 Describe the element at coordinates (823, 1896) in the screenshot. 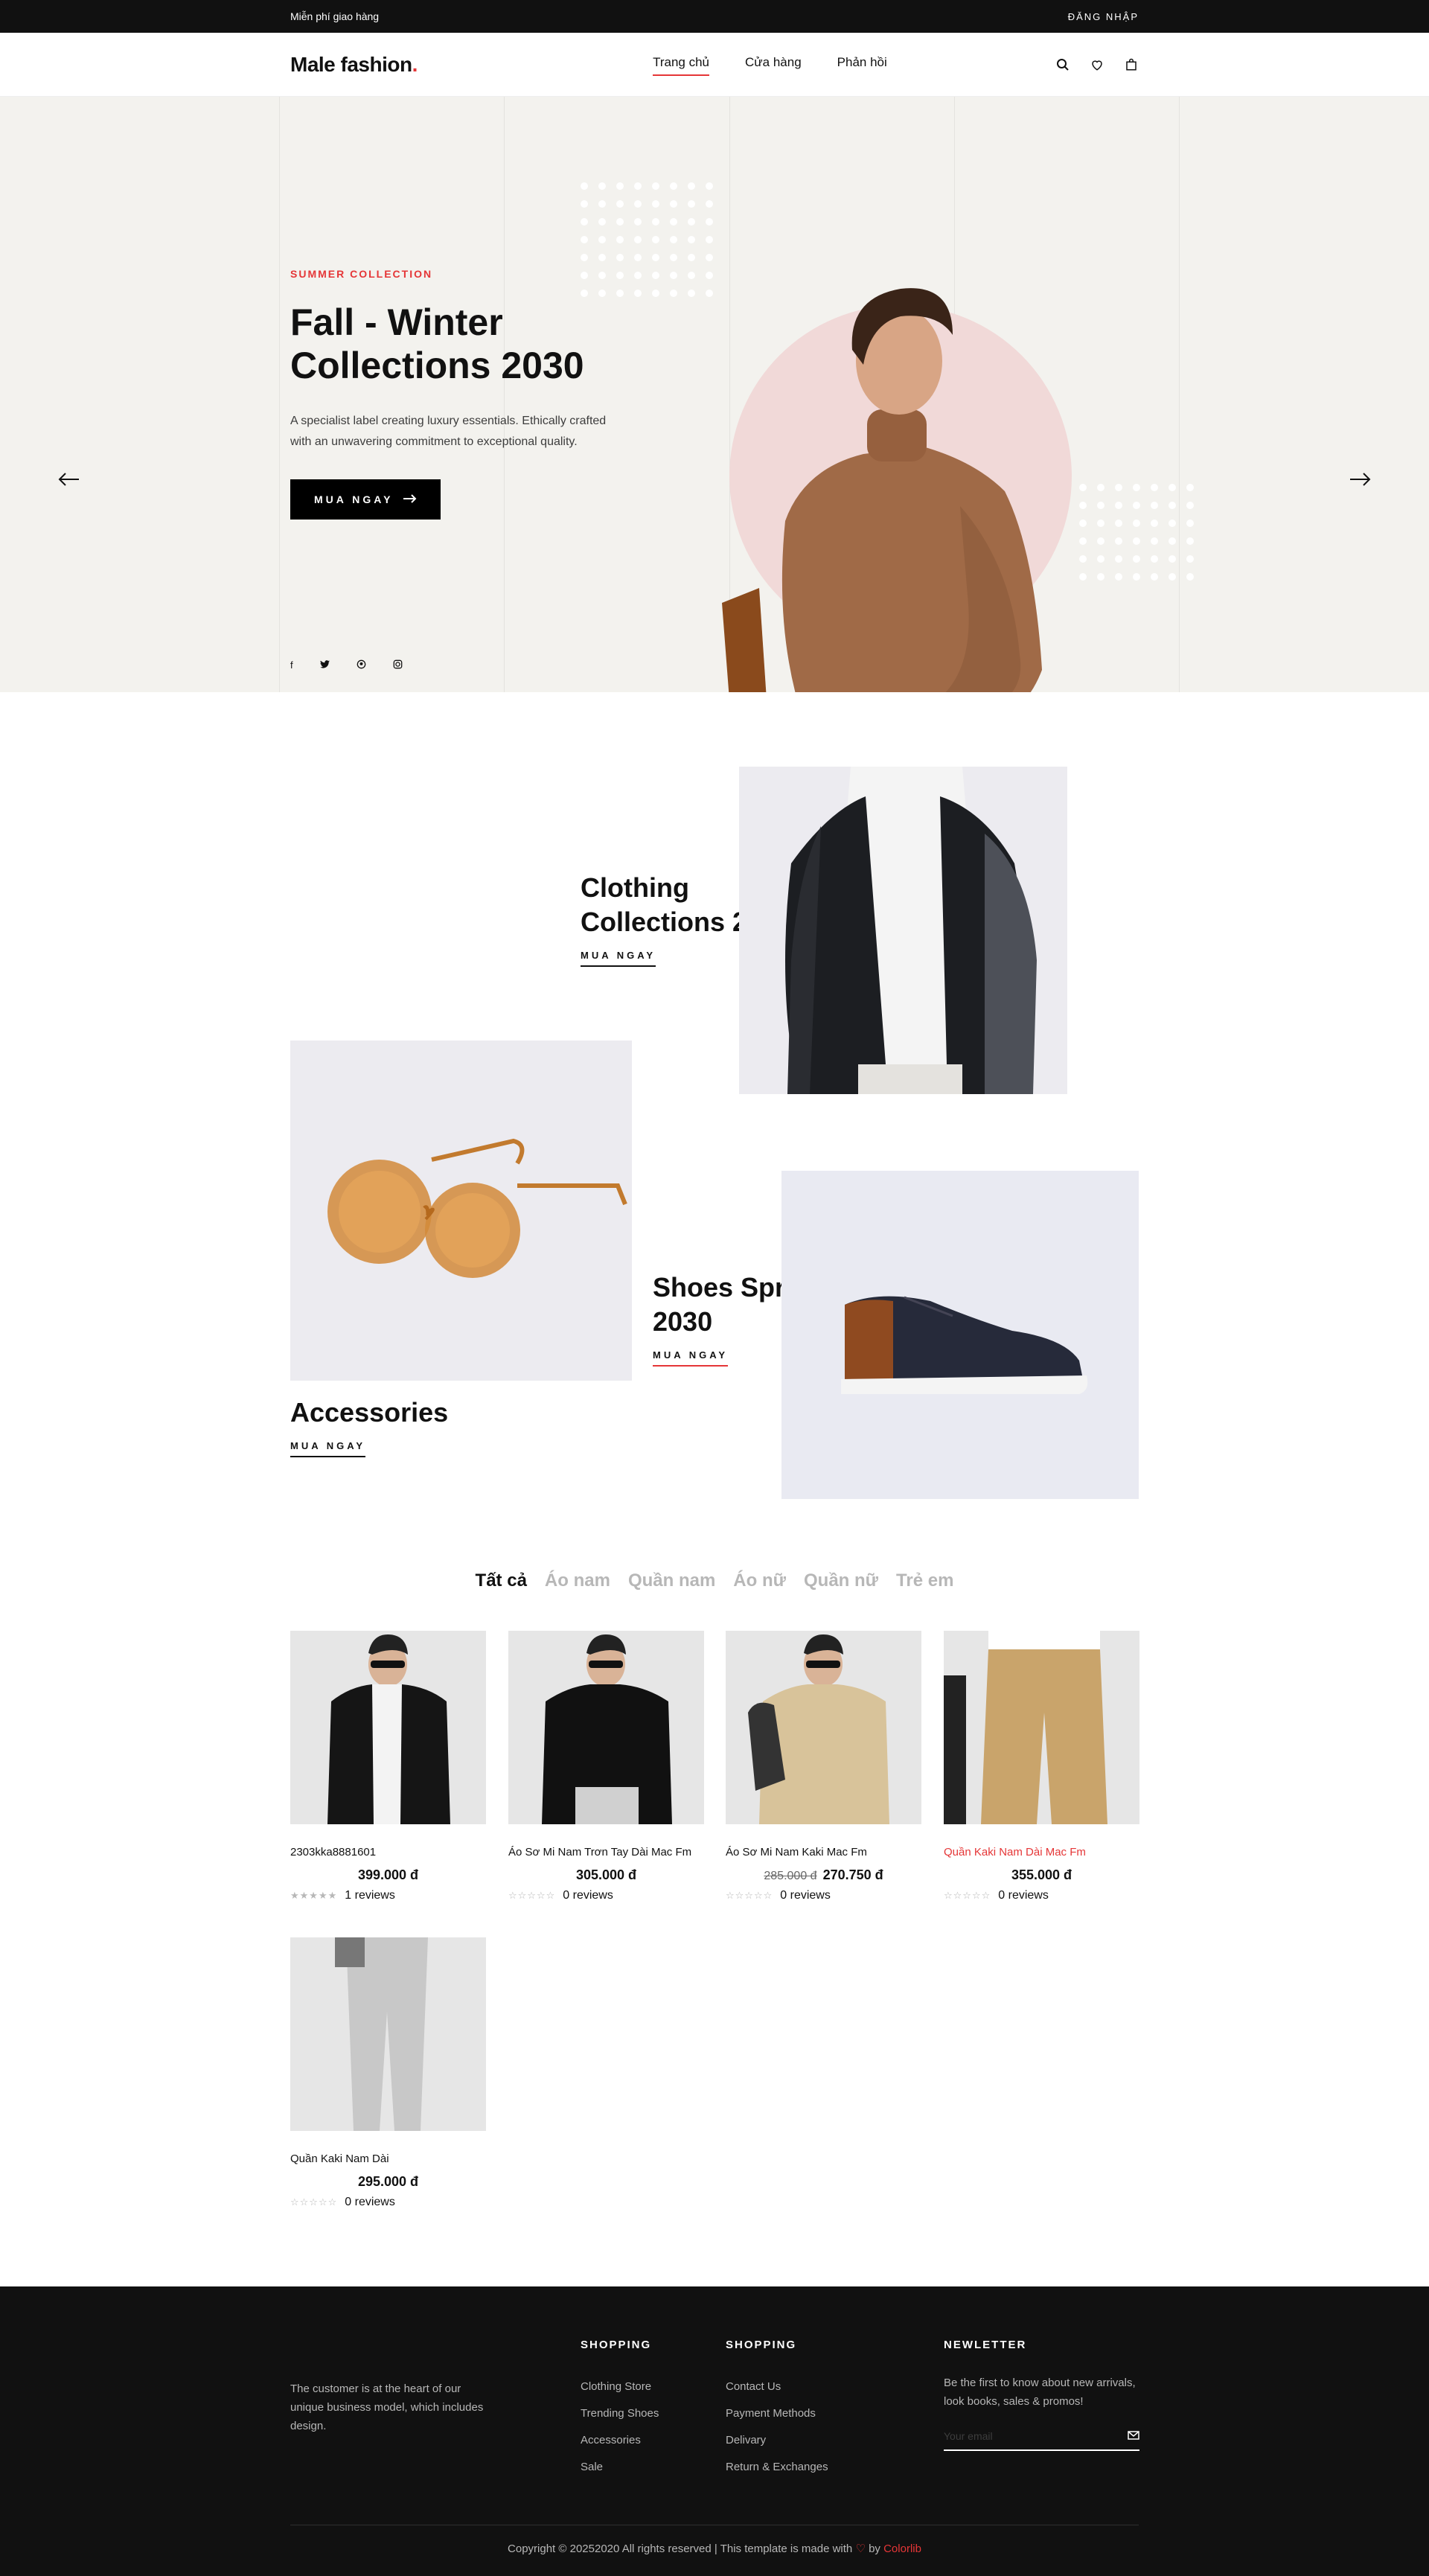

I see `product-rating: ☆☆☆☆☆ 0 reviews` at that location.